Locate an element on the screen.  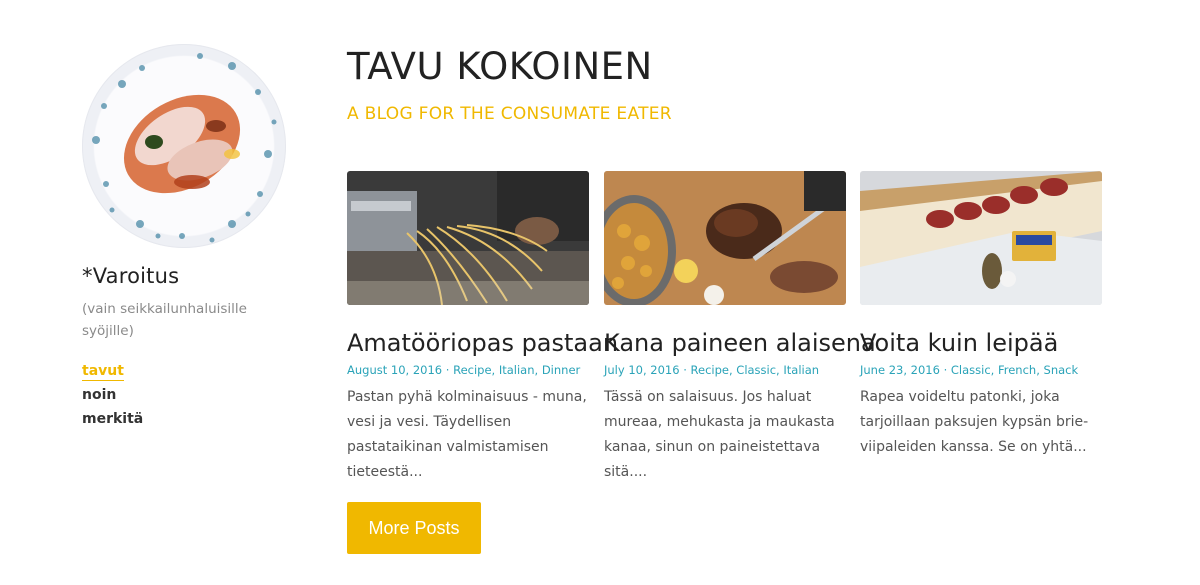
bread-image is located at coordinates (981, 238).